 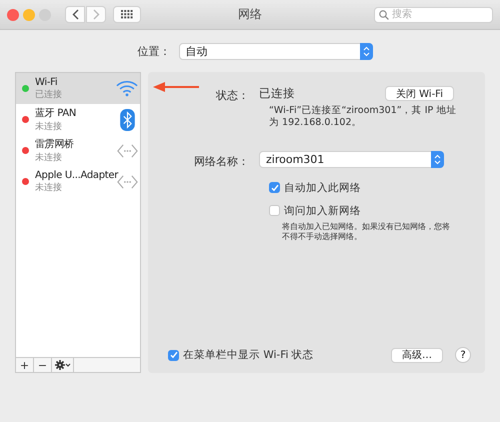 I want to click on show-all-button, so click(x=127, y=14).